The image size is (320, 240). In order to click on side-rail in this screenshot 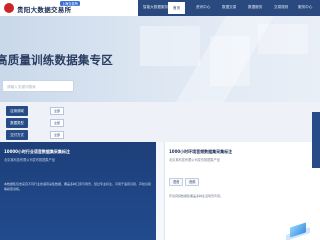, I will do `click(316, 140)`.